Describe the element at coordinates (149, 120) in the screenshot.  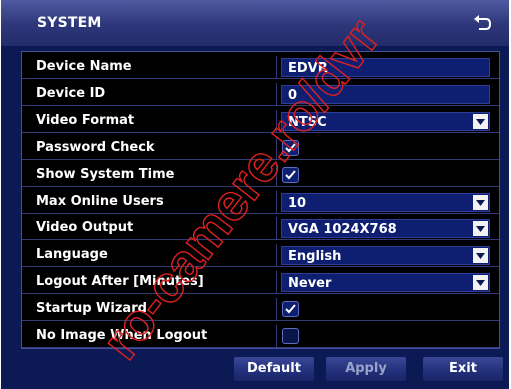
I see `setting-label: Video Format` at that location.